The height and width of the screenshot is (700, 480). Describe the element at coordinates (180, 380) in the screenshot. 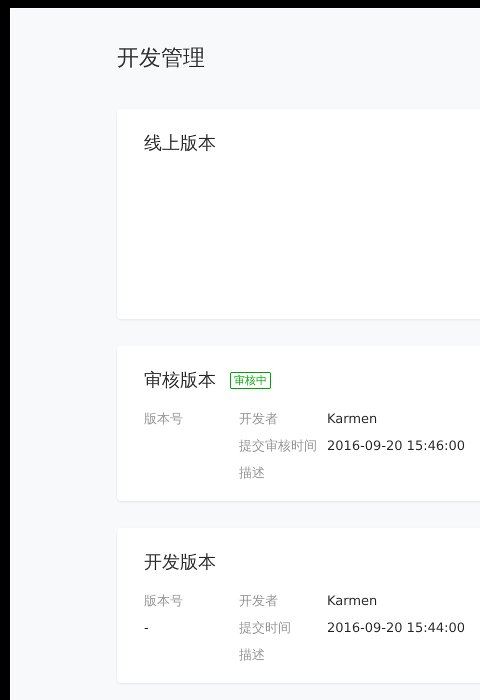

I see `section-title: 审核版本` at that location.